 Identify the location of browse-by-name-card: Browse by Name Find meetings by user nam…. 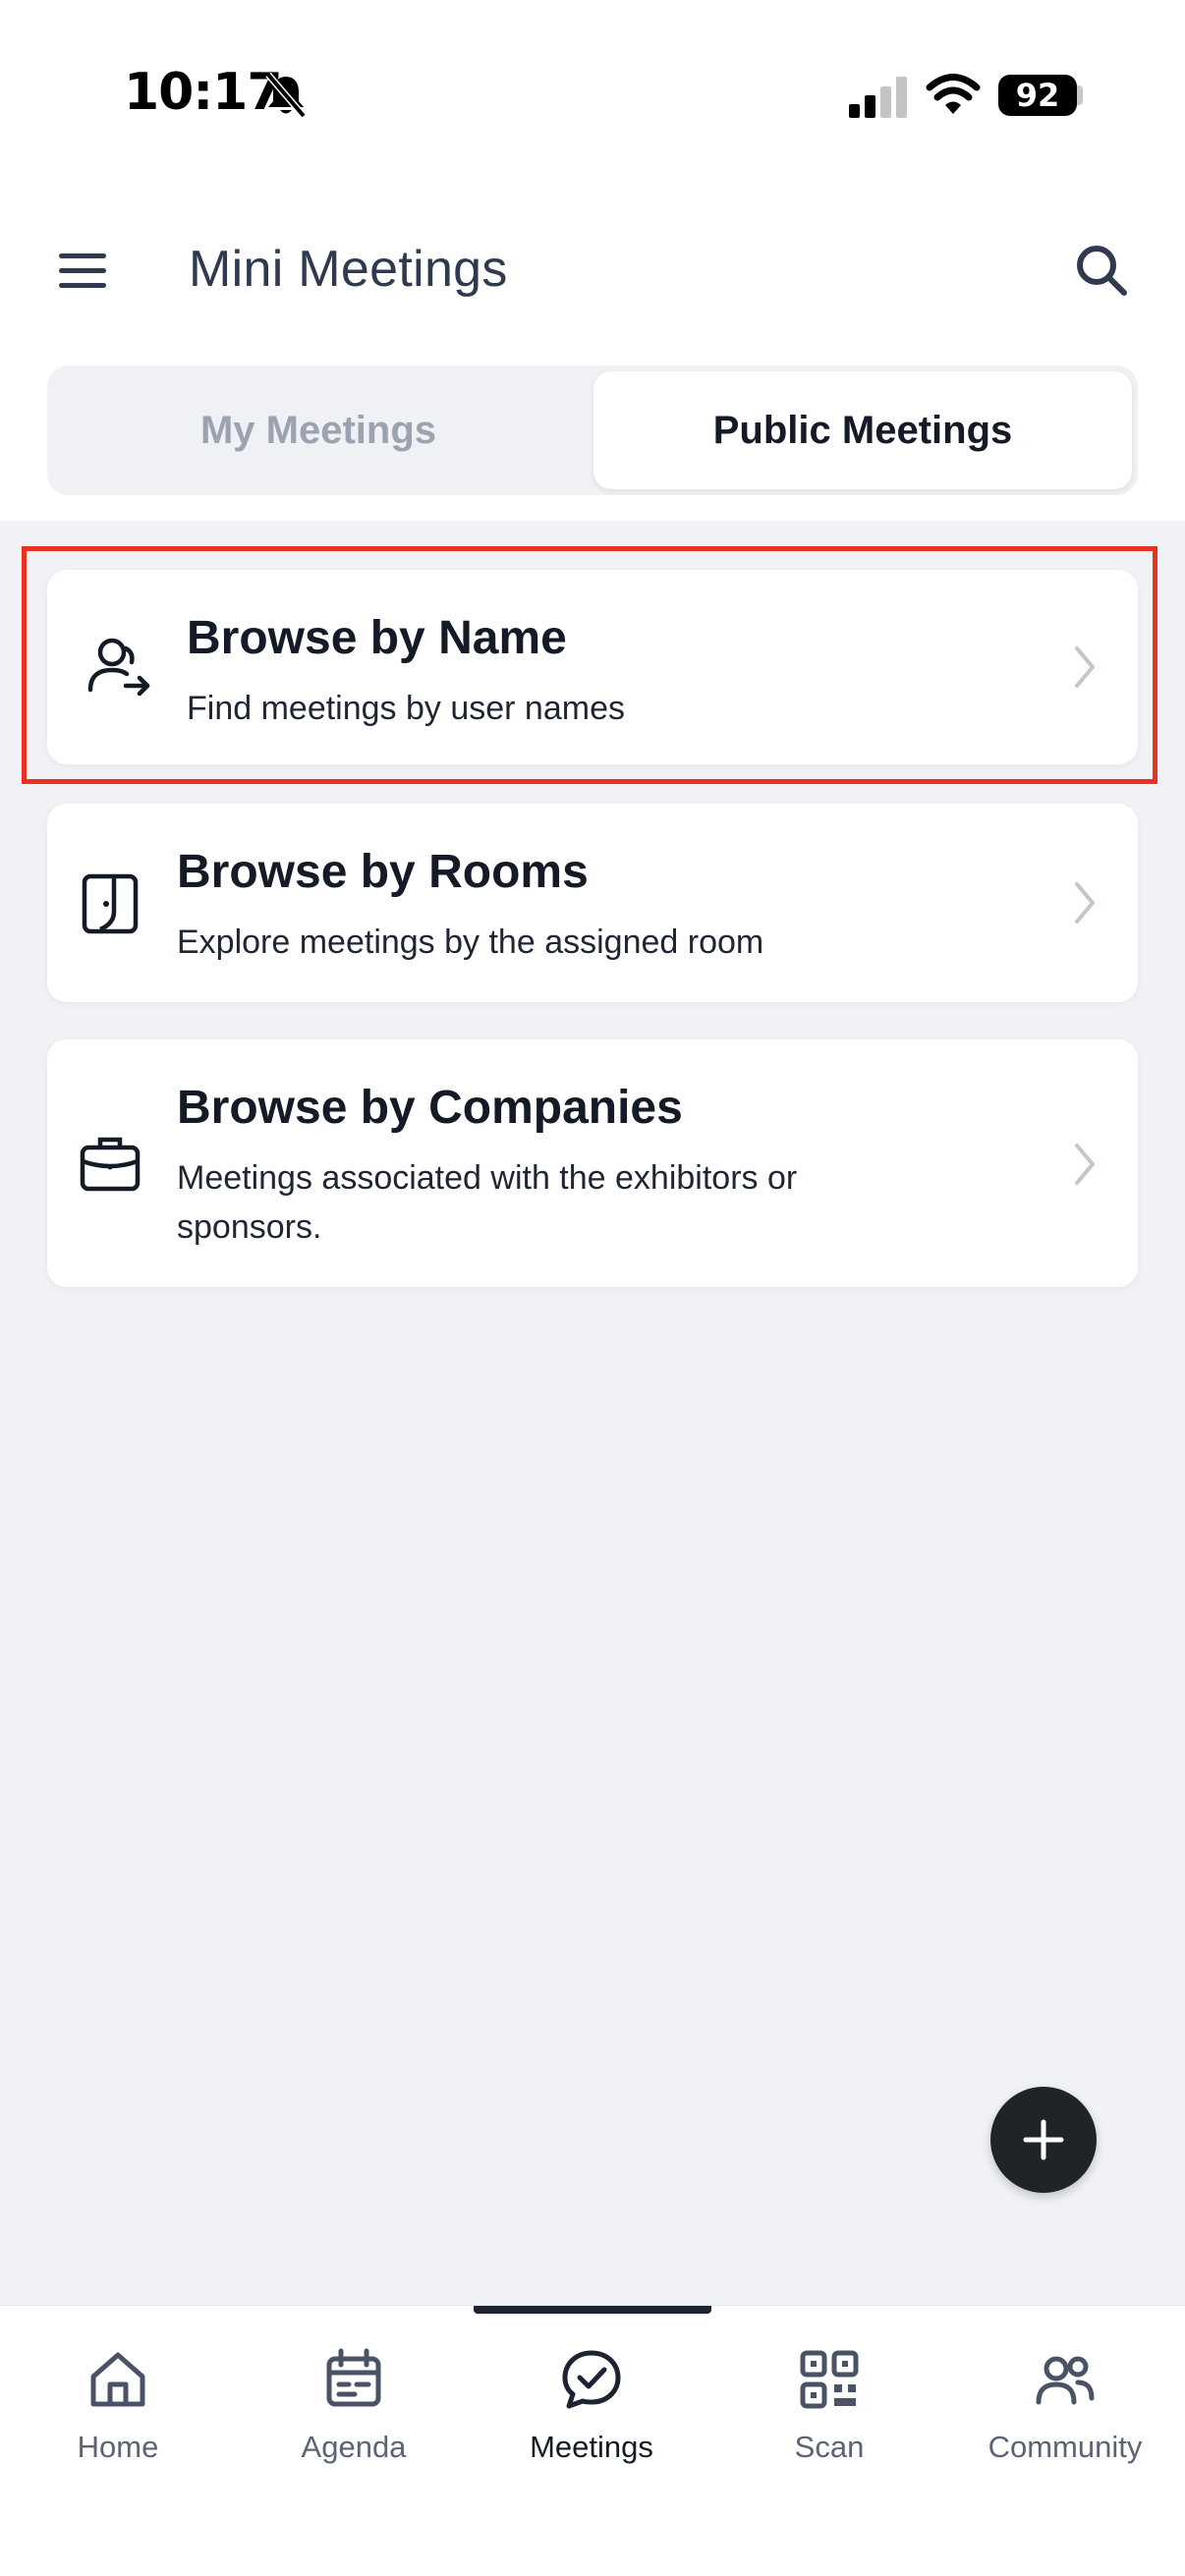
(592, 667).